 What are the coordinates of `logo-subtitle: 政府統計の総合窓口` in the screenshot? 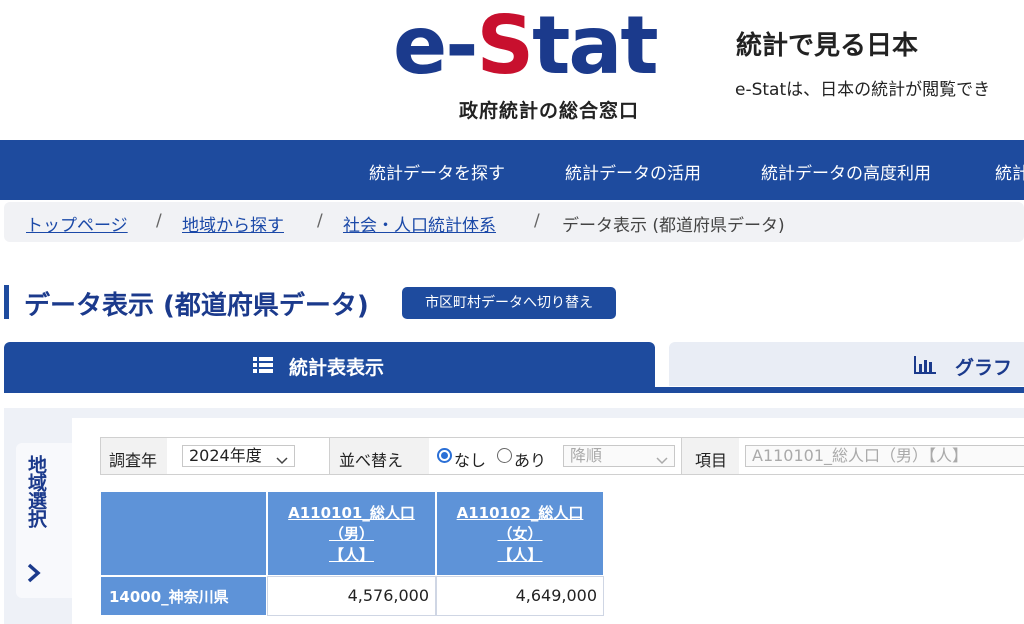 It's located at (549, 111).